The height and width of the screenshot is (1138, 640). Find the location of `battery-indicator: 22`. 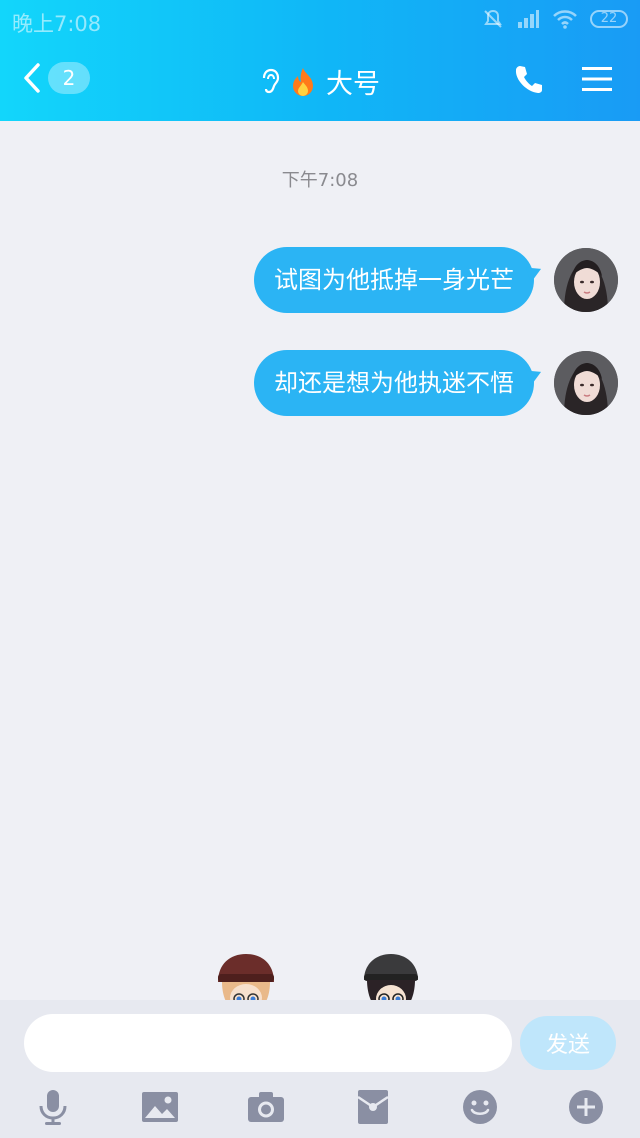

battery-indicator: 22 is located at coordinates (609, 19).